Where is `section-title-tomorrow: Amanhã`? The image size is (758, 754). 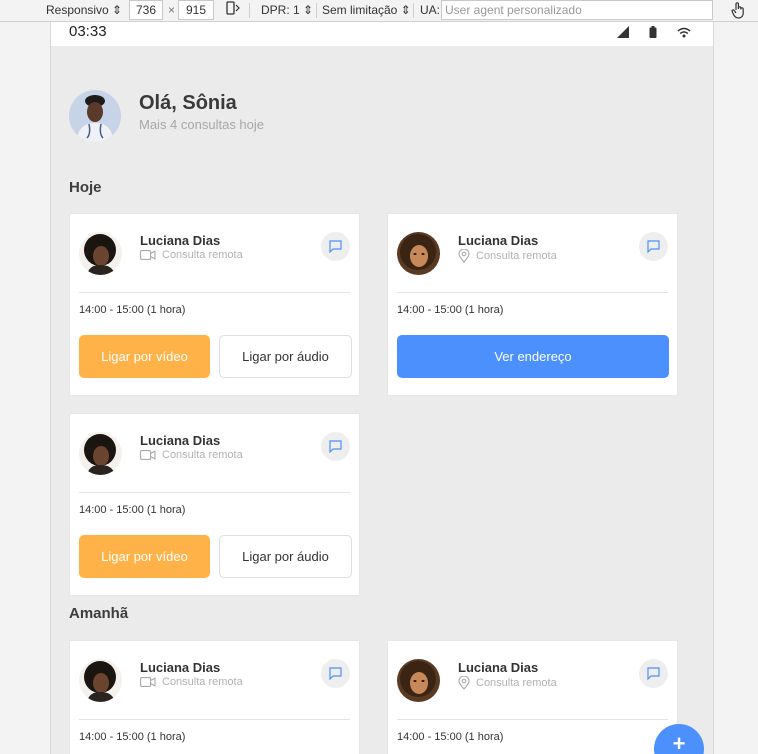 section-title-tomorrow: Amanhã is located at coordinates (99, 613).